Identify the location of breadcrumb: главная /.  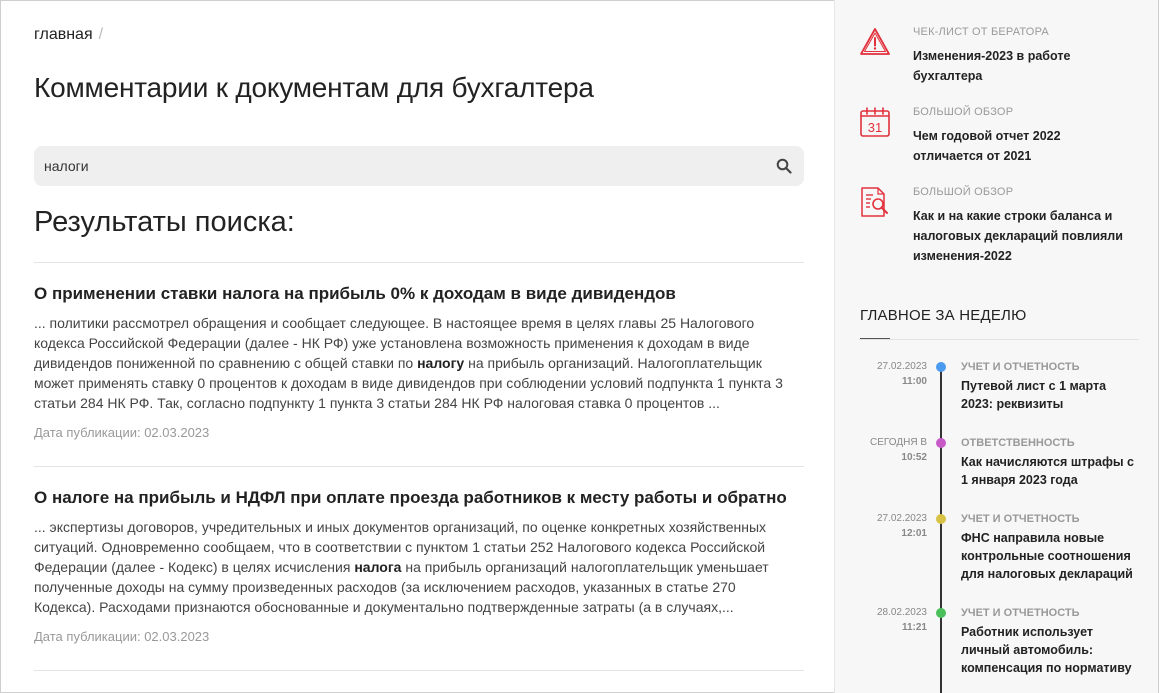
(68, 35).